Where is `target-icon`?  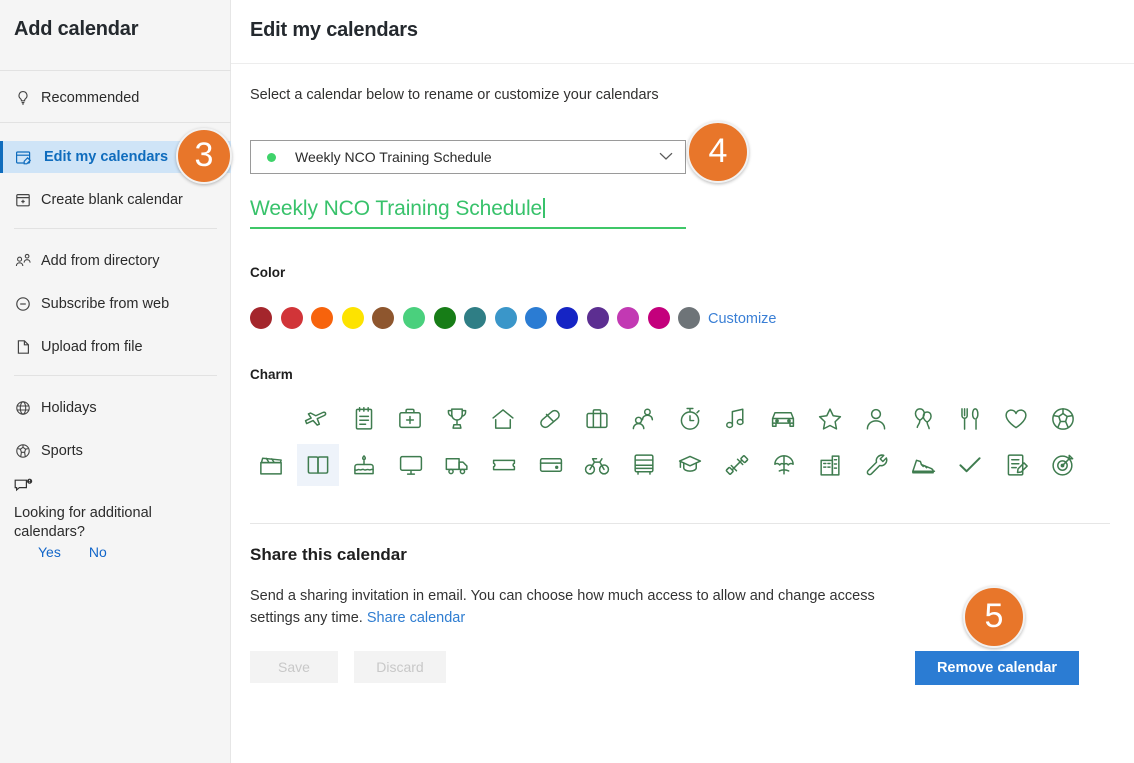 target-icon is located at coordinates (1063, 465).